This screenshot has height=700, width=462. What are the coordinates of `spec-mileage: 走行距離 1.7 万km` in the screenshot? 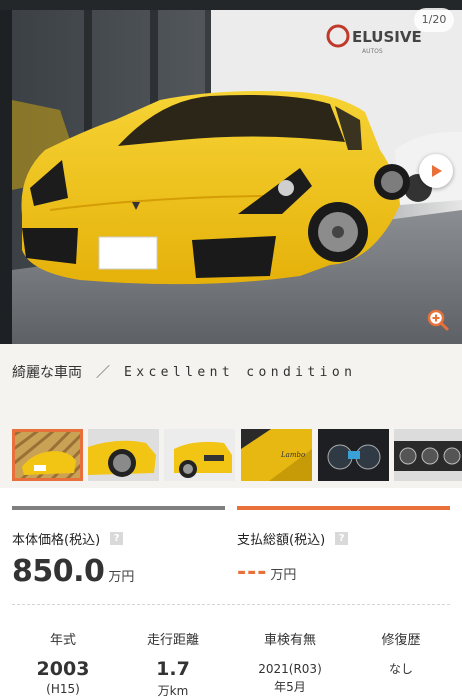 It's located at (173, 664).